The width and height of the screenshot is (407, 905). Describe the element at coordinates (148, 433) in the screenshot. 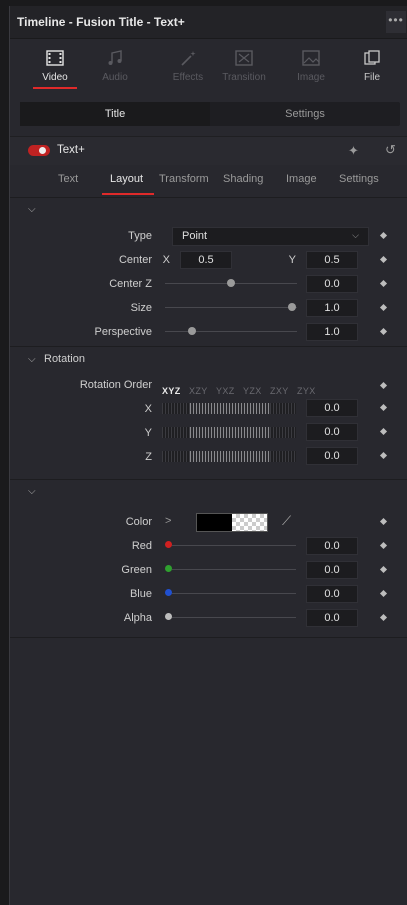

I see `rotation-y-label: Y` at that location.